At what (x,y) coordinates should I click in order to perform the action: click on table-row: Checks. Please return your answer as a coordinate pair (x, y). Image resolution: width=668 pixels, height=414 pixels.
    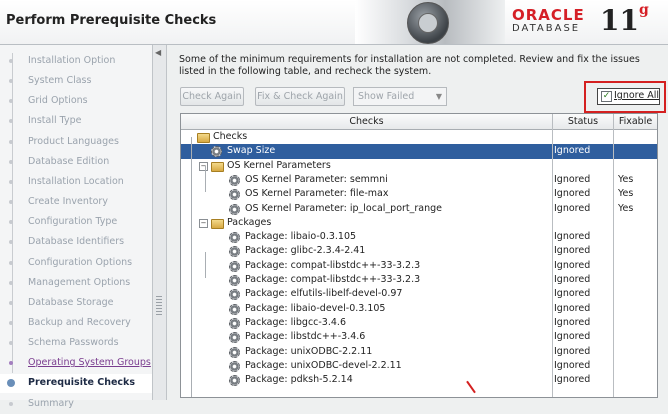
    Looking at the image, I should click on (419, 137).